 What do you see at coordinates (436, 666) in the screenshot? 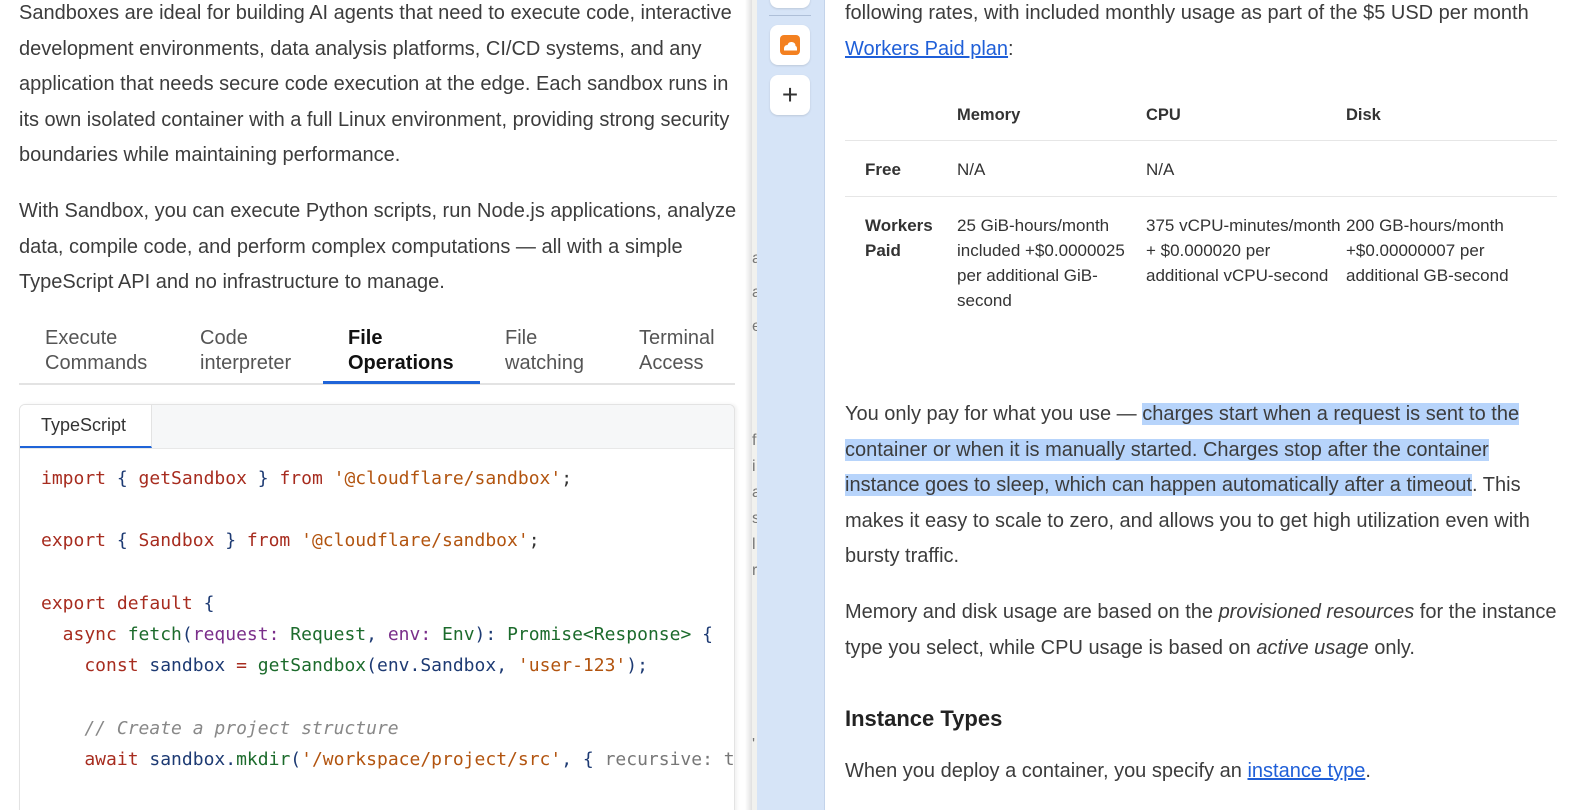
I see `code-token: env.Sandbox` at bounding box center [436, 666].